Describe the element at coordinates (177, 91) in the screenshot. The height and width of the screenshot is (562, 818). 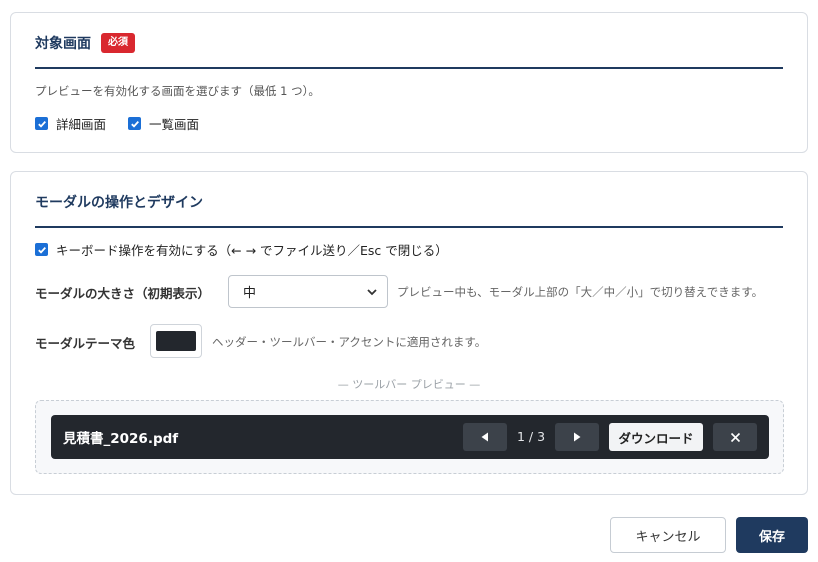
I see `target-screens-description: プレビューを有効化する画面を選びます（最低 1 つ）。` at that location.